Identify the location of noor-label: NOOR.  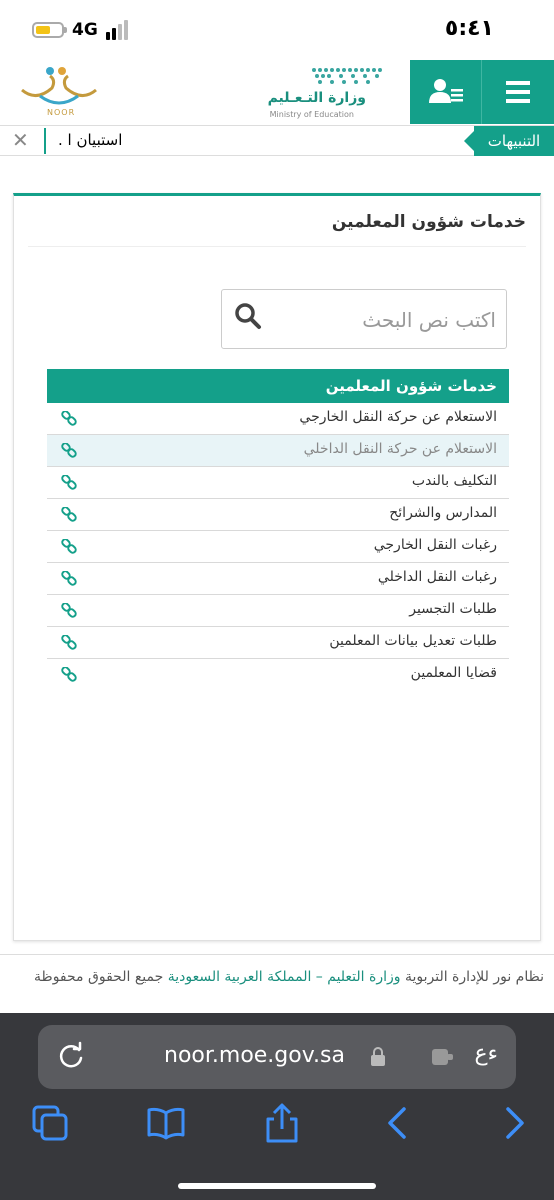
(61, 112).